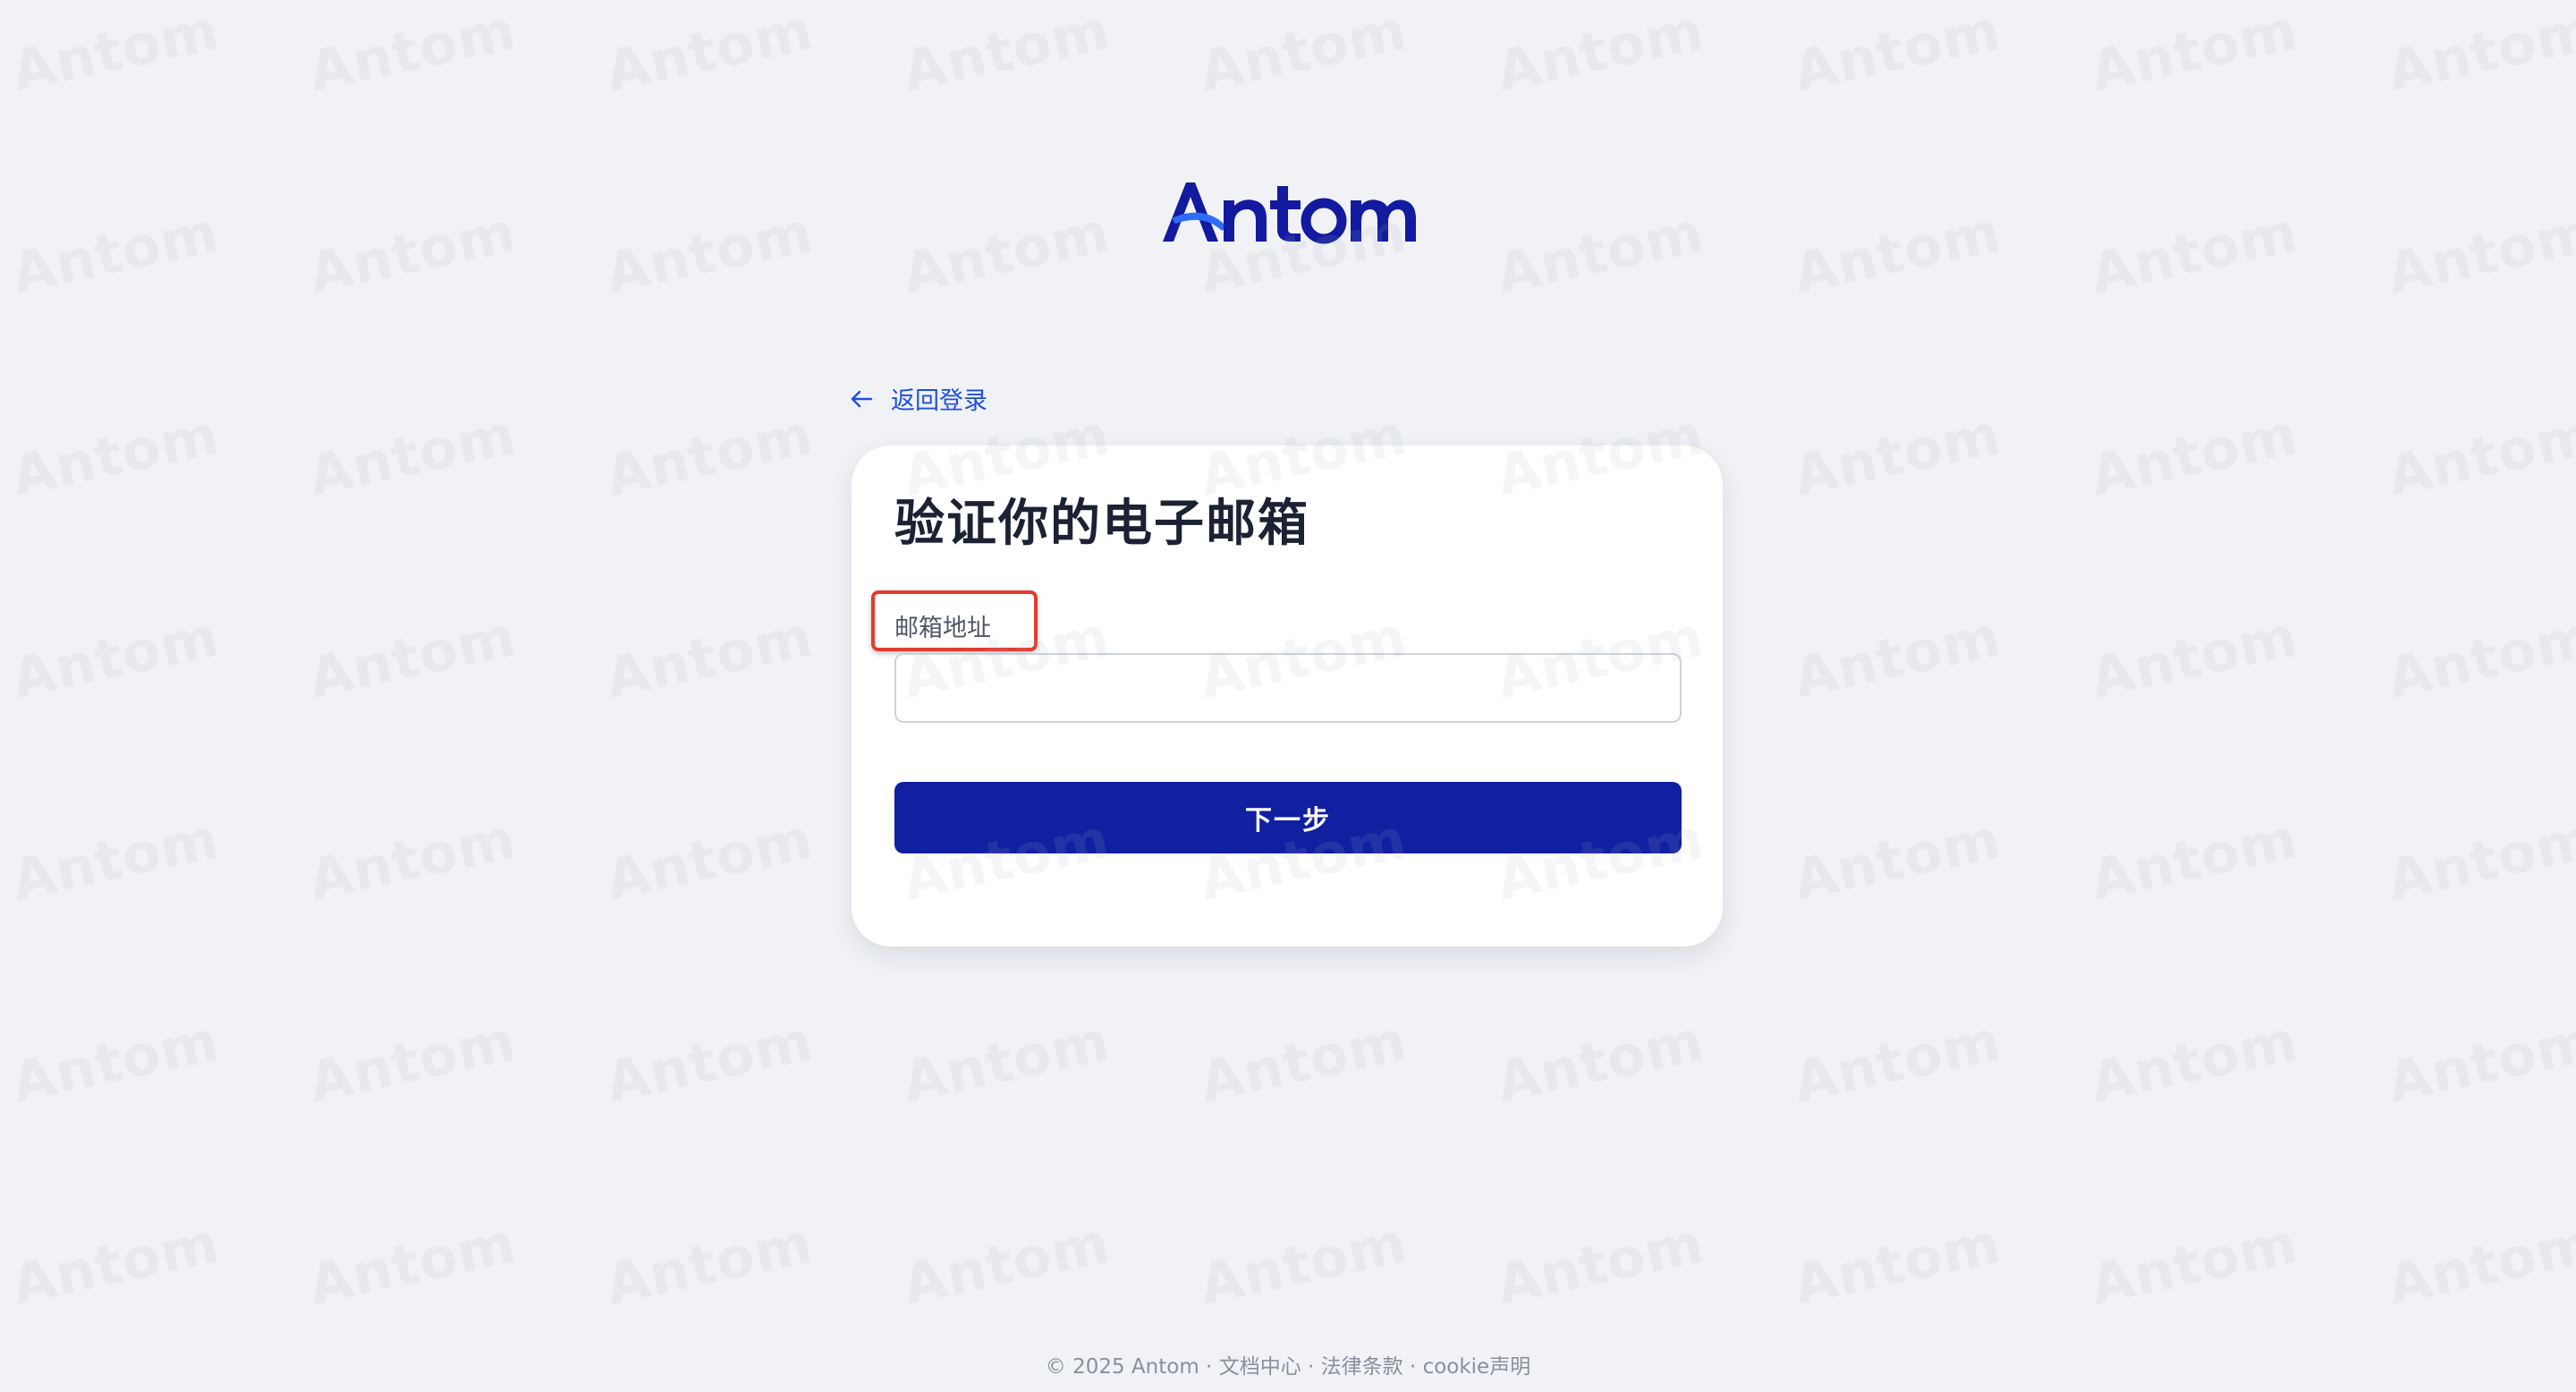 Image resolution: width=2576 pixels, height=1392 pixels. Describe the element at coordinates (1101, 524) in the screenshot. I see `page-title: 验证你的电子邮箱` at that location.